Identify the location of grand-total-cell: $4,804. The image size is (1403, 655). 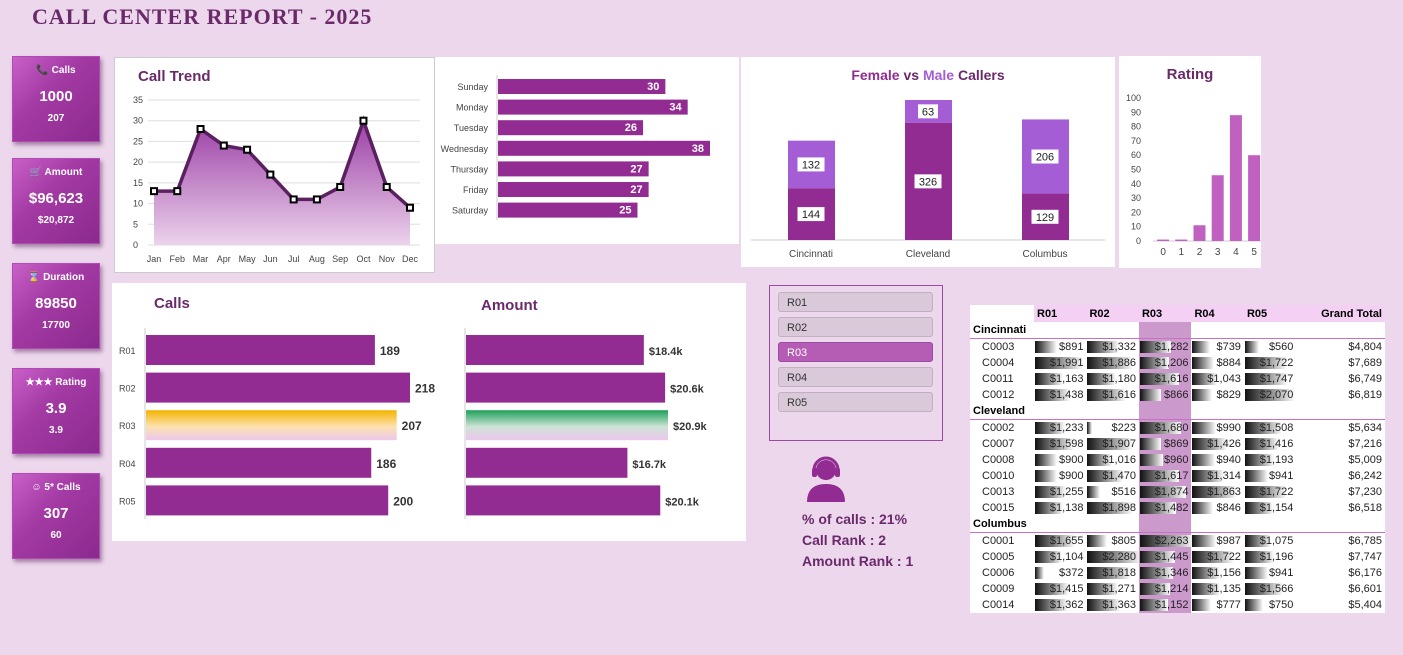
(1365, 347).